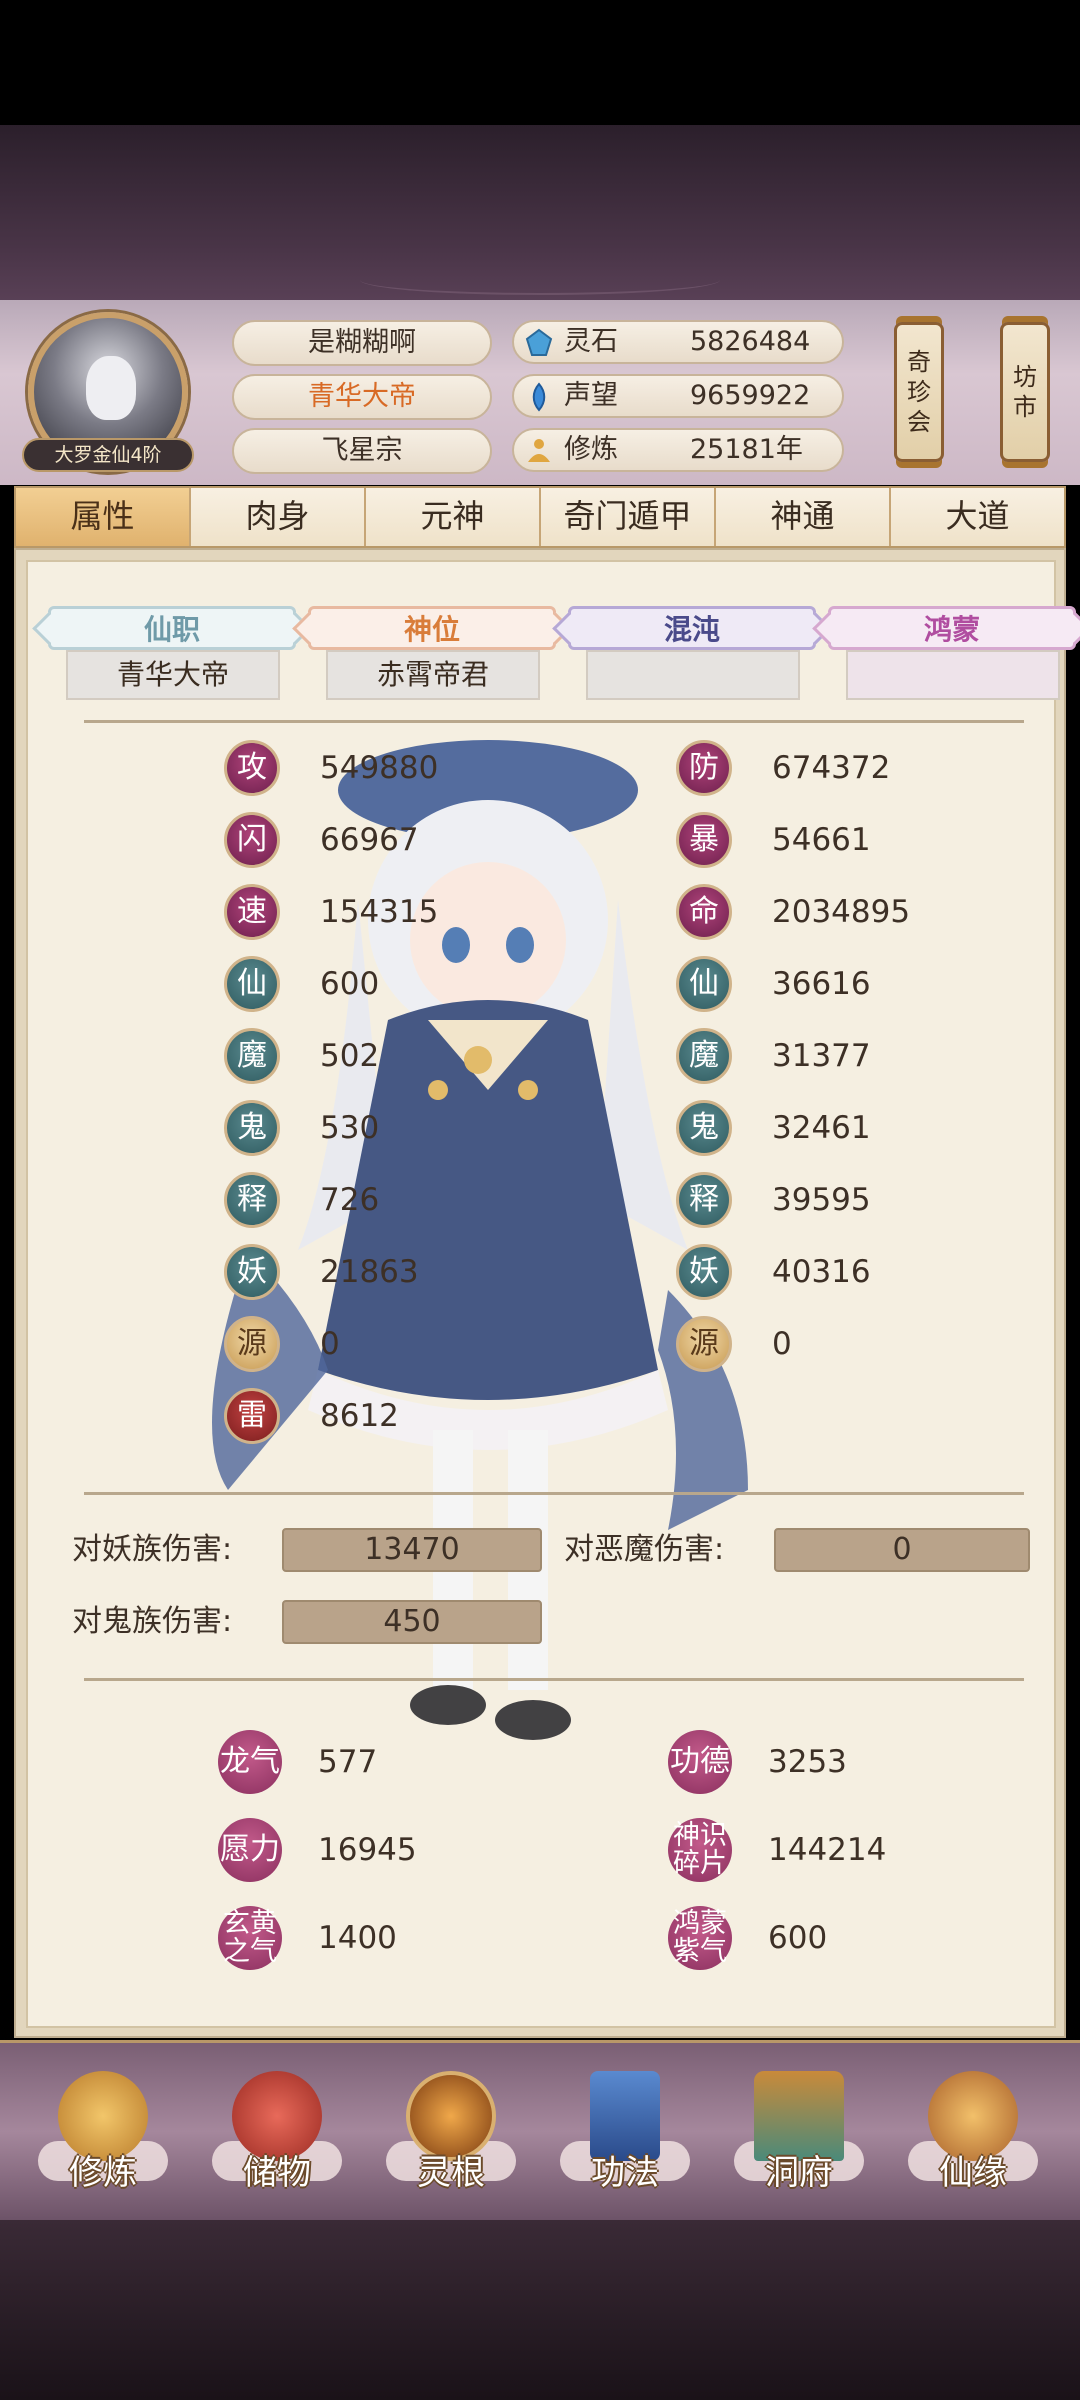  Describe the element at coordinates (750, 341) in the screenshot. I see `resource-value: 5826484` at that location.